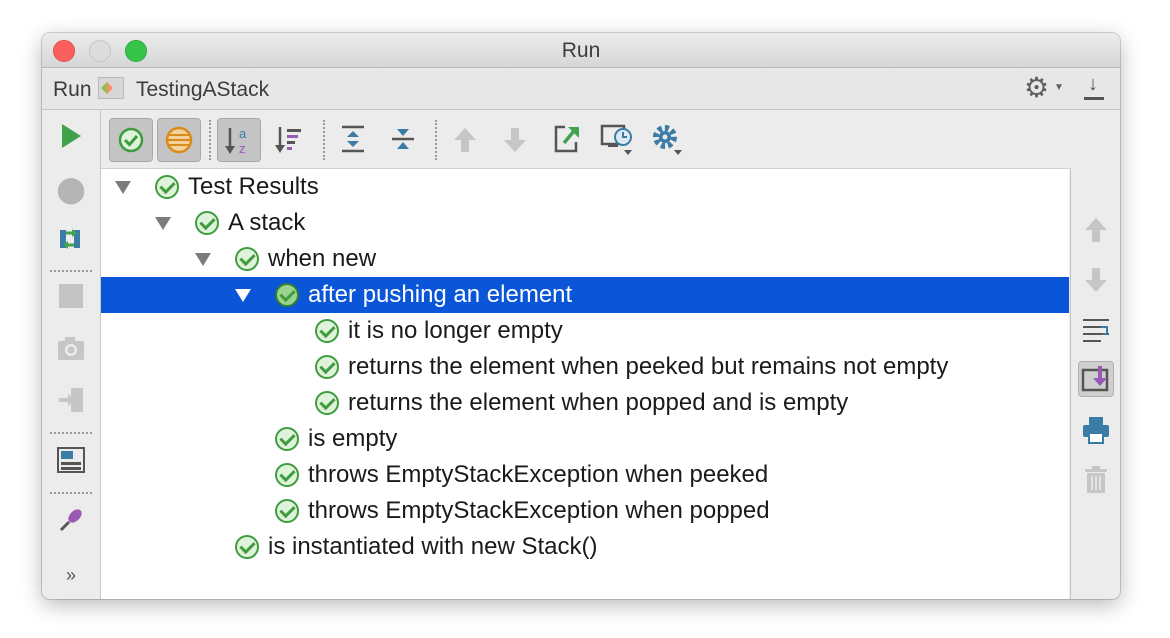 This screenshot has height=638, width=1170. Describe the element at coordinates (71, 351) in the screenshot. I see `camera-icon` at that location.